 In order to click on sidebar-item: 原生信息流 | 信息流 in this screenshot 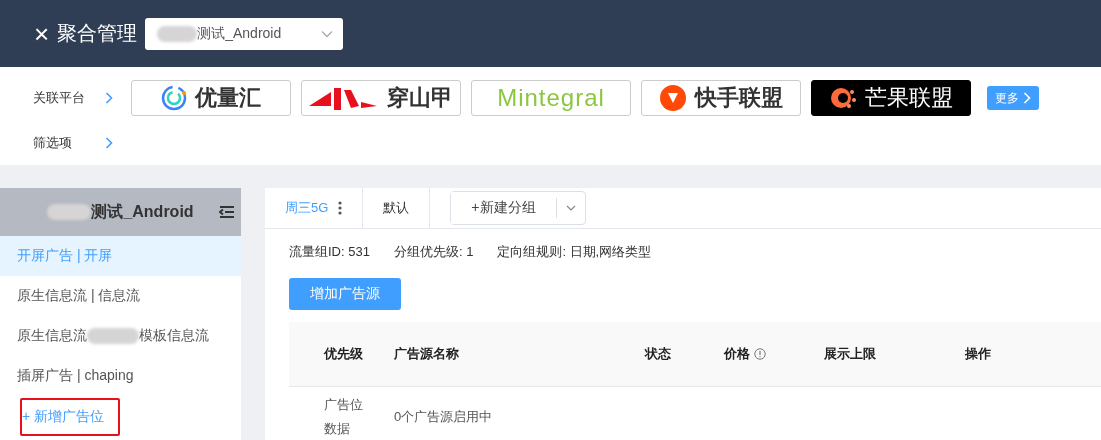, I will do `click(120, 296)`.